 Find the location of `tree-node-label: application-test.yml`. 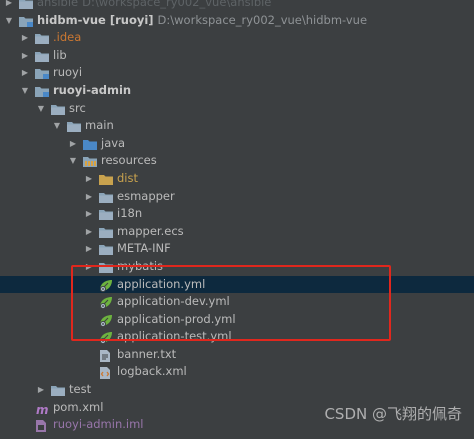

tree-node-label: application-test.yml is located at coordinates (174, 336).